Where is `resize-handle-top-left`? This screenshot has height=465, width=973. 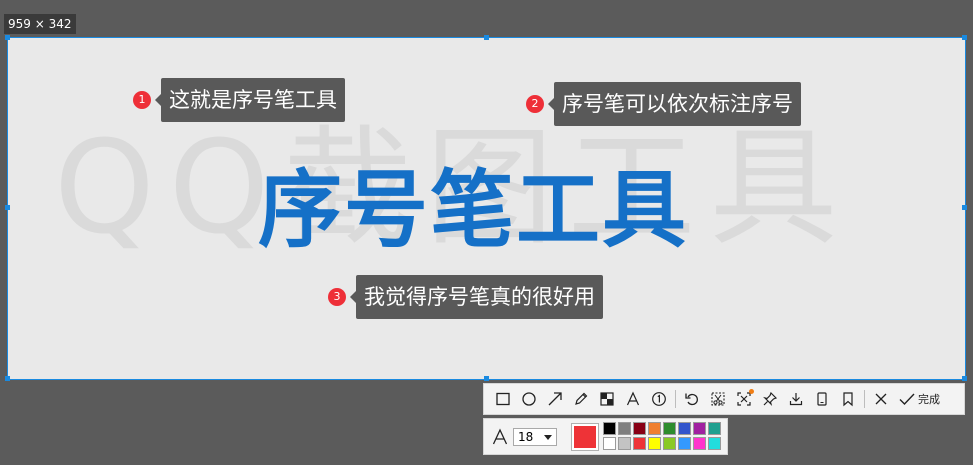 resize-handle-top-left is located at coordinates (7, 37).